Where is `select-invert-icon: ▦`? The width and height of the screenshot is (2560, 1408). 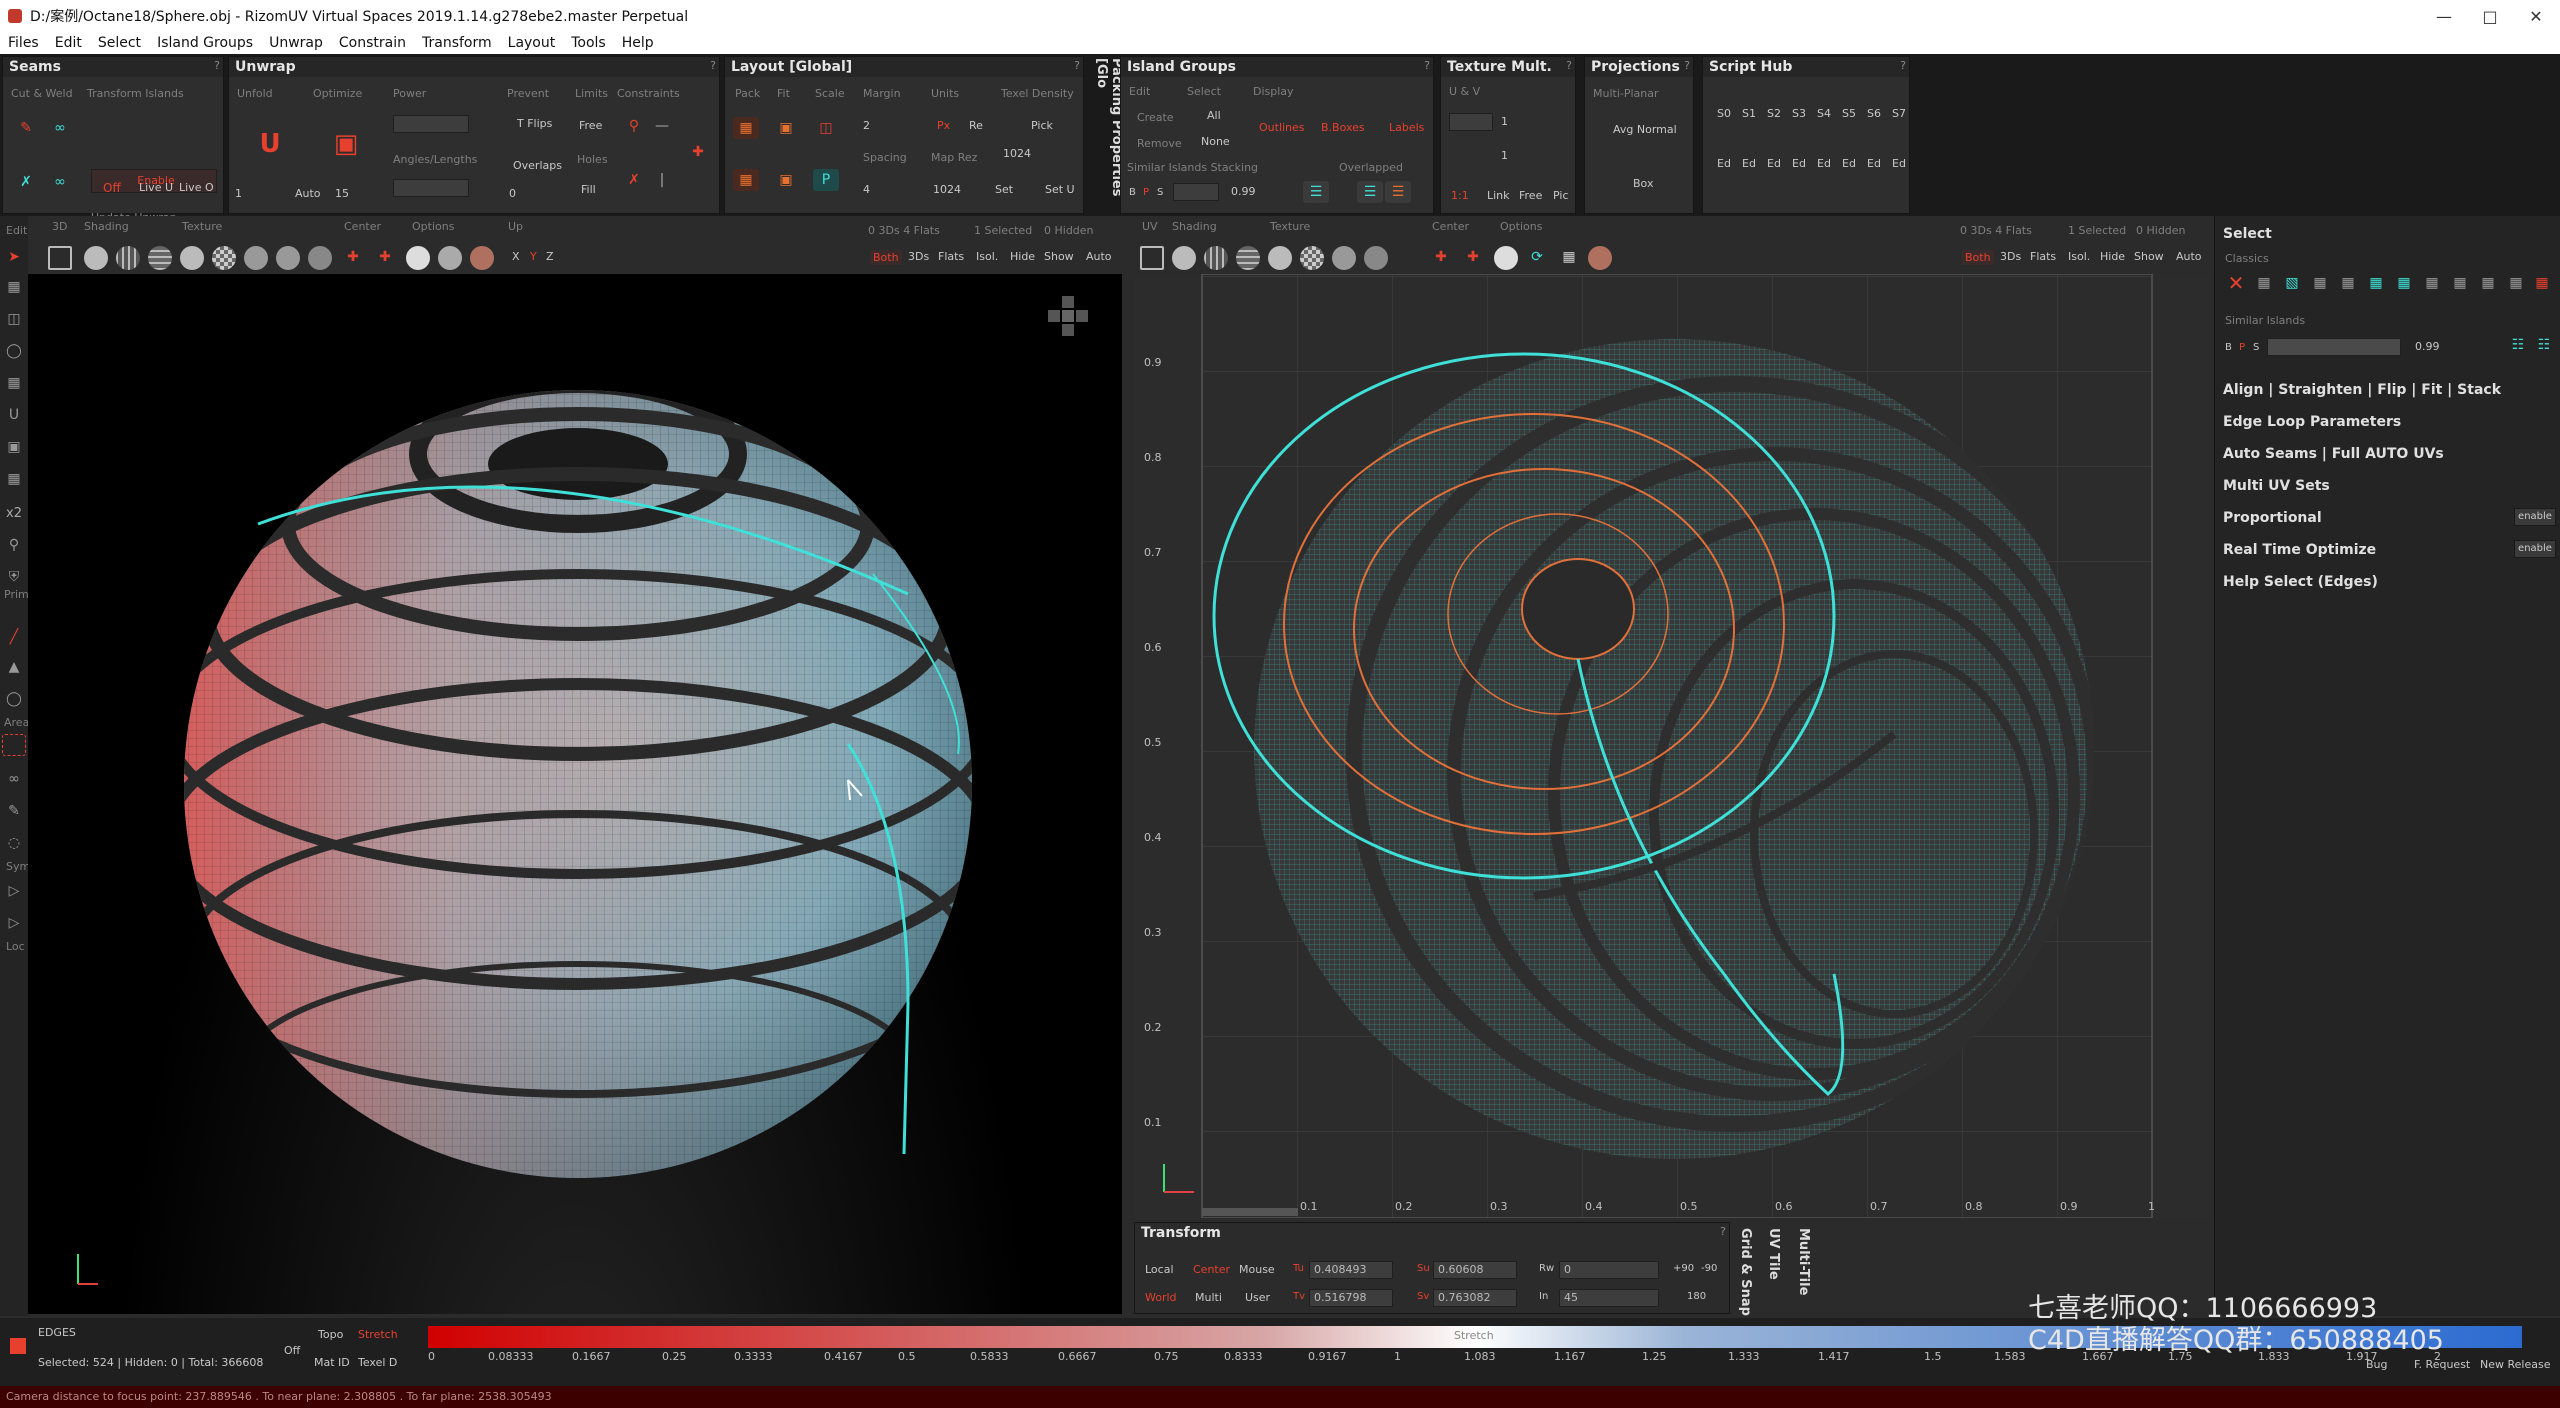 select-invert-icon: ▦ is located at coordinates (2320, 283).